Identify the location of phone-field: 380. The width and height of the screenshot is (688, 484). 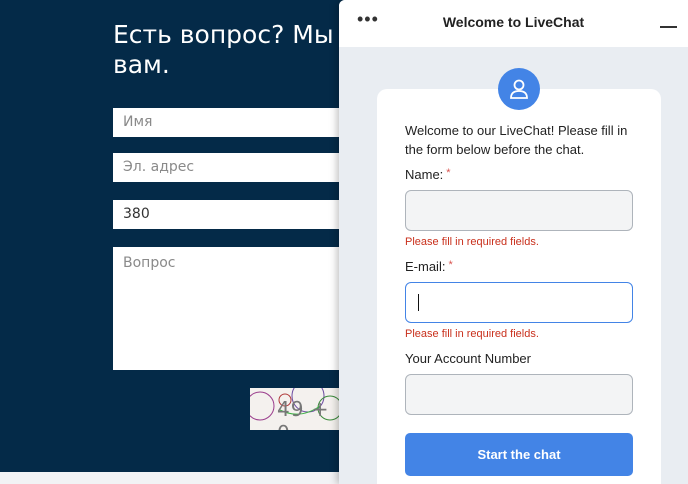
(233, 214).